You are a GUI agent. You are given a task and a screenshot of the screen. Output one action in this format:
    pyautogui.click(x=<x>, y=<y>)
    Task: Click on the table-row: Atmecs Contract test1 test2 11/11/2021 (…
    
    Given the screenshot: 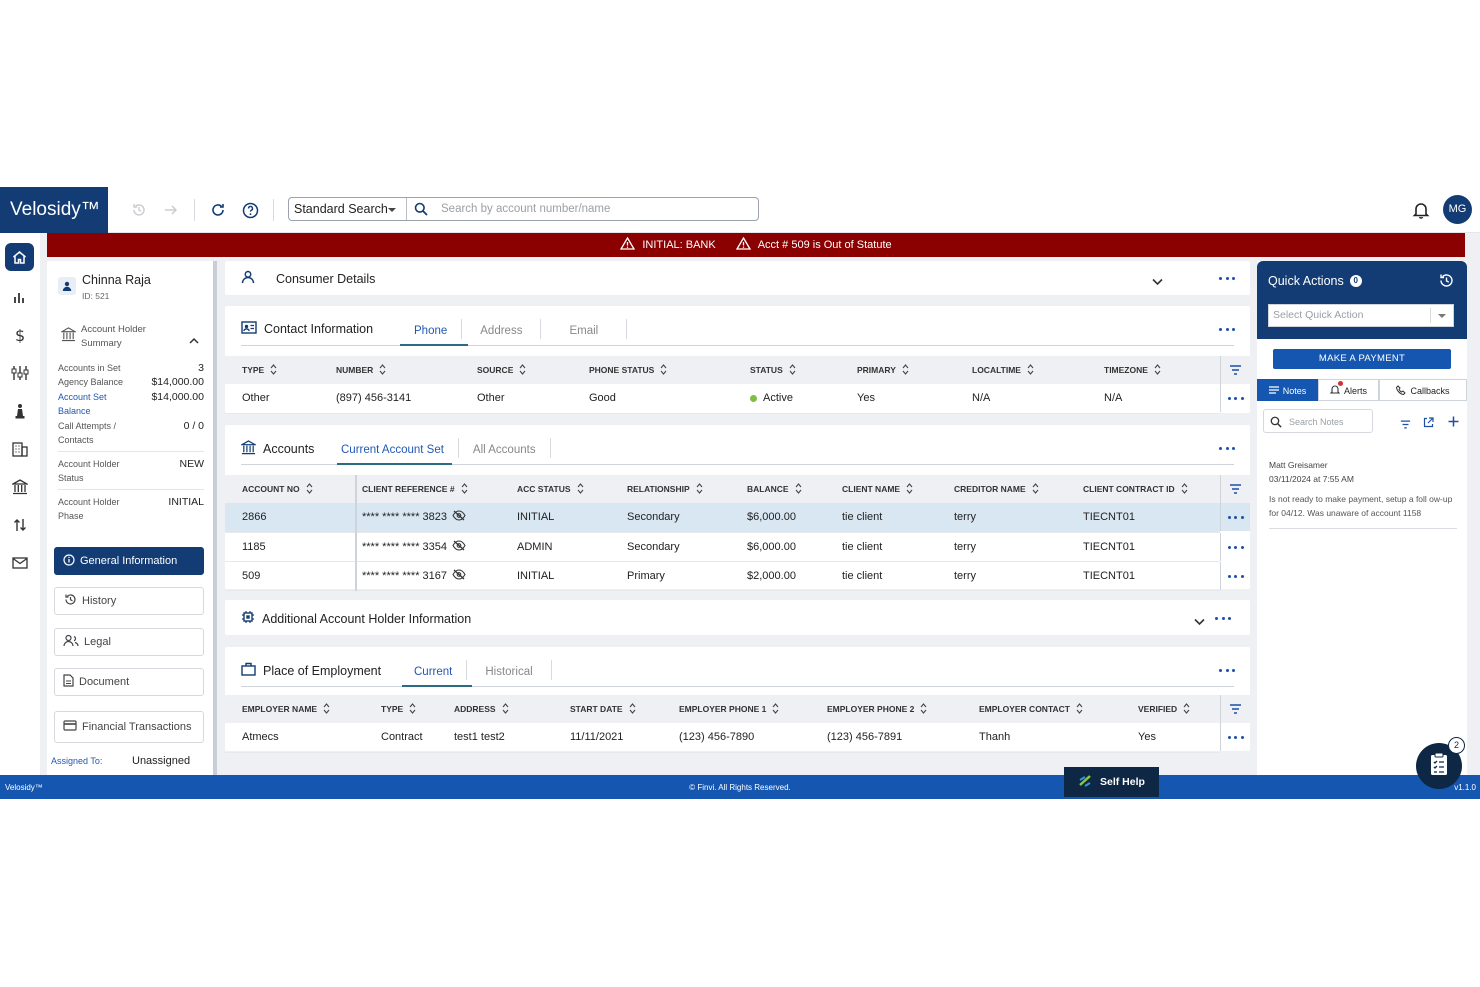 What is the action you would take?
    pyautogui.click(x=722, y=738)
    